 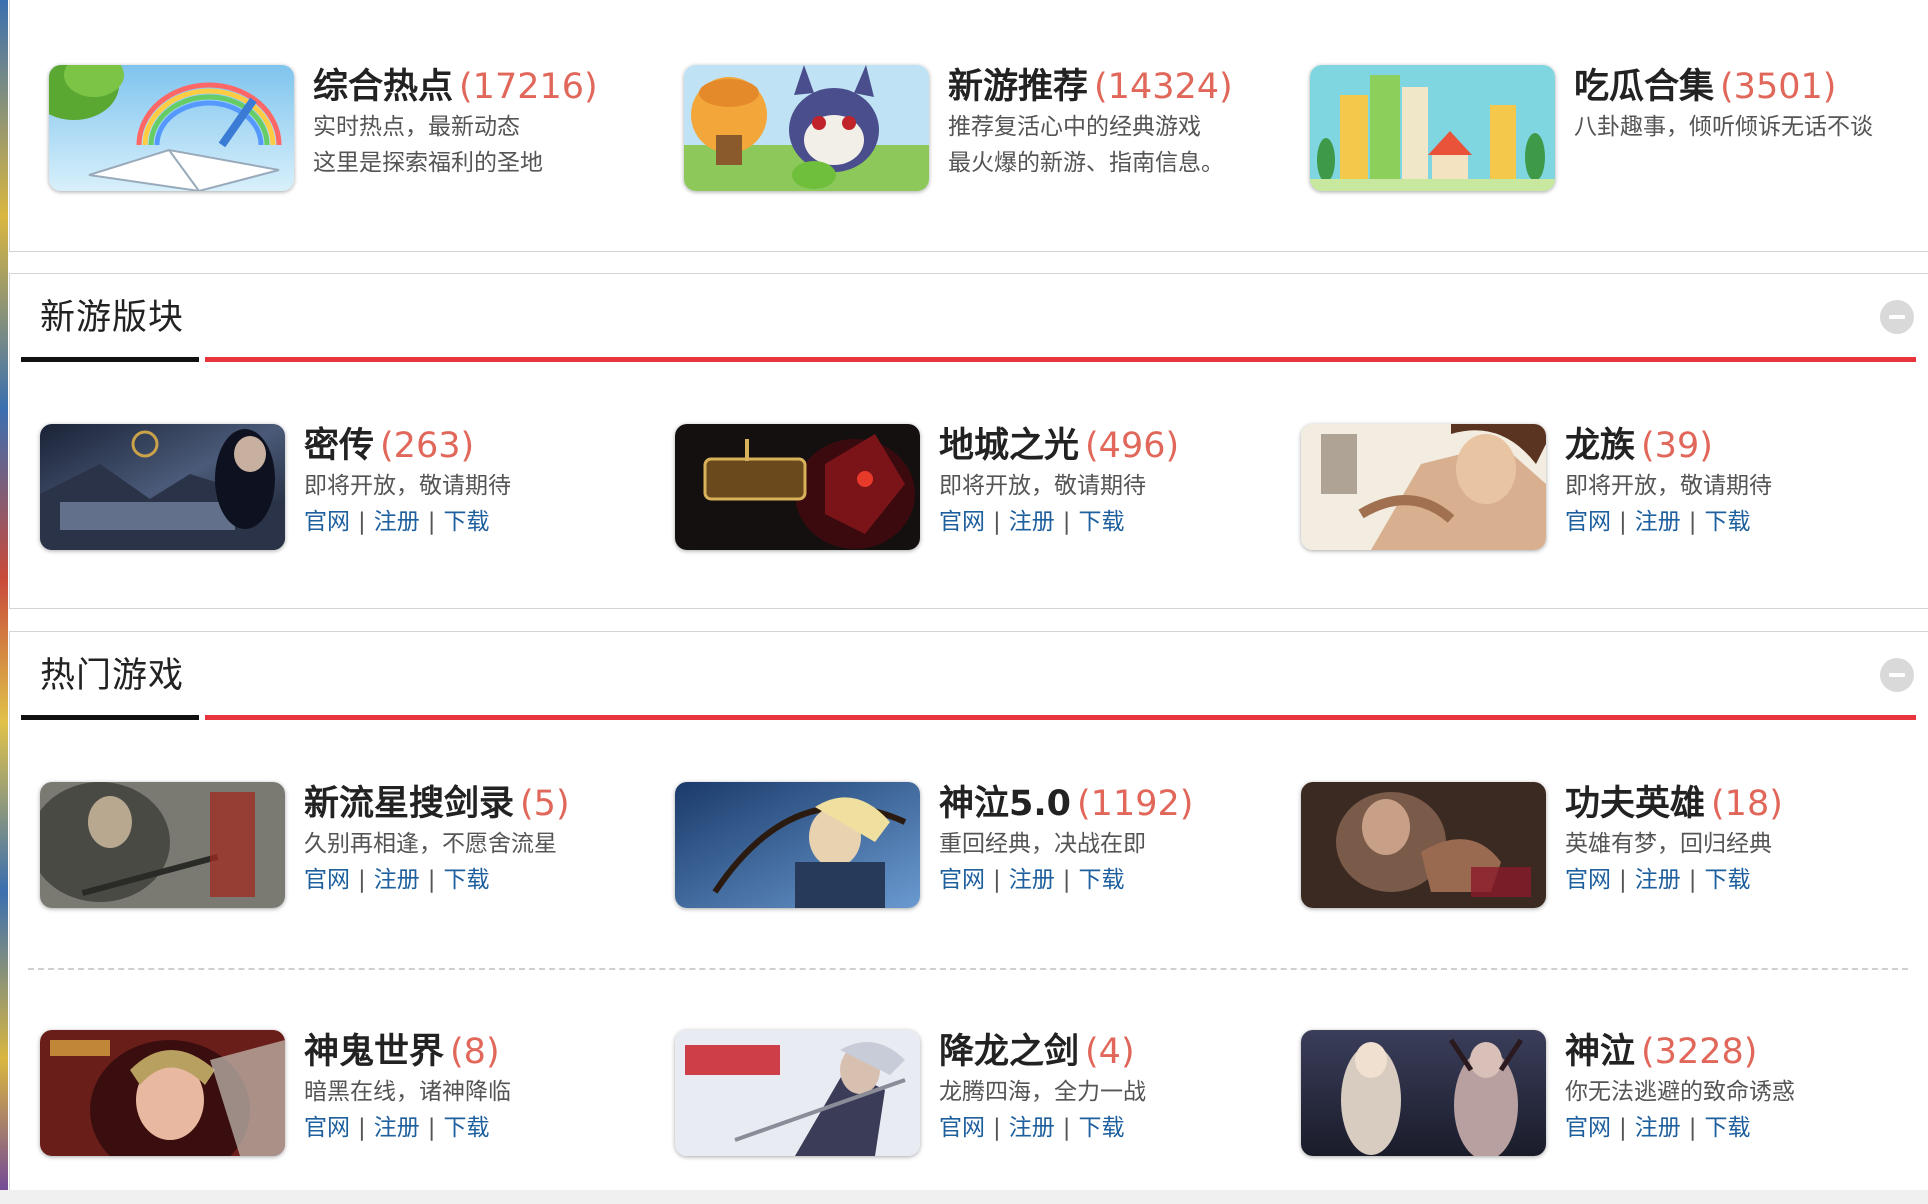 What do you see at coordinates (1423, 845) in the screenshot?
I see `gongfu-banner` at bounding box center [1423, 845].